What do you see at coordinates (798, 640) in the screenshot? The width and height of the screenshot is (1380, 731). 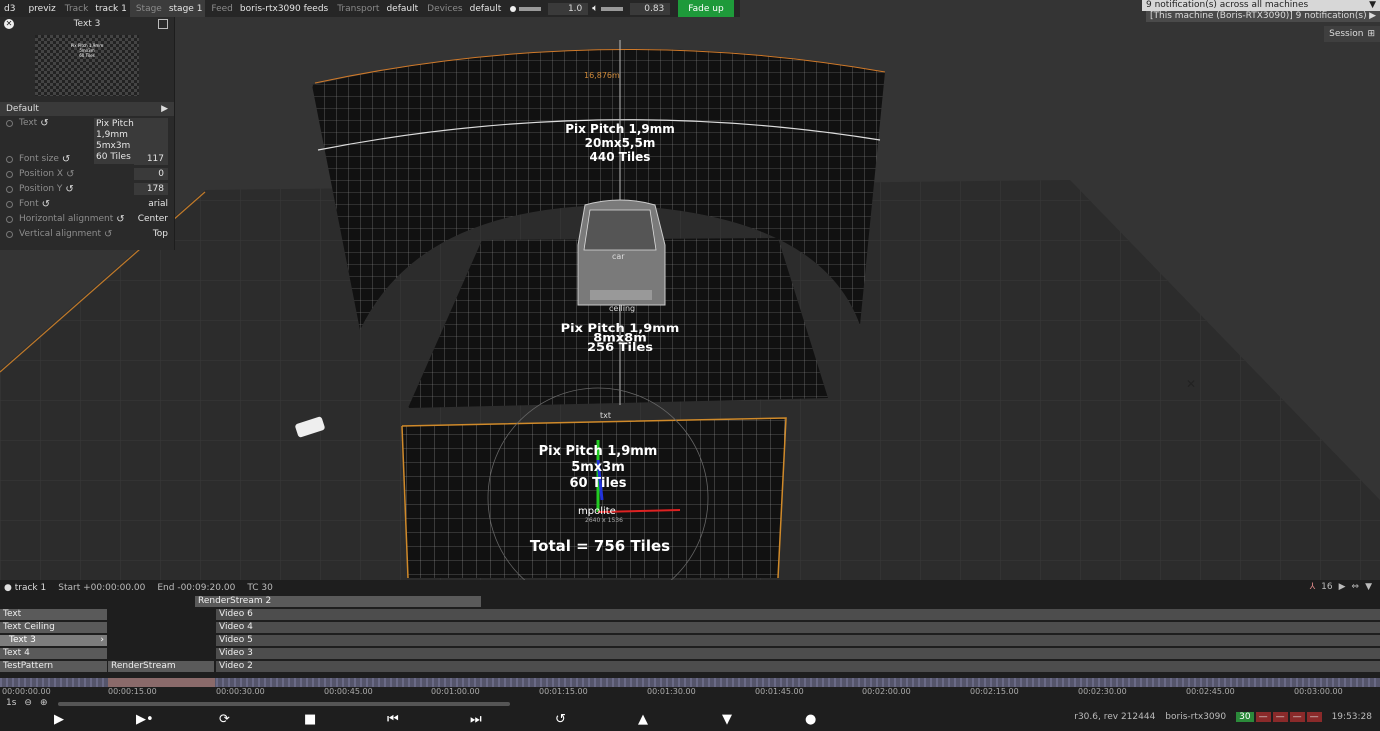 I see `layer-video-5: Video 5` at bounding box center [798, 640].